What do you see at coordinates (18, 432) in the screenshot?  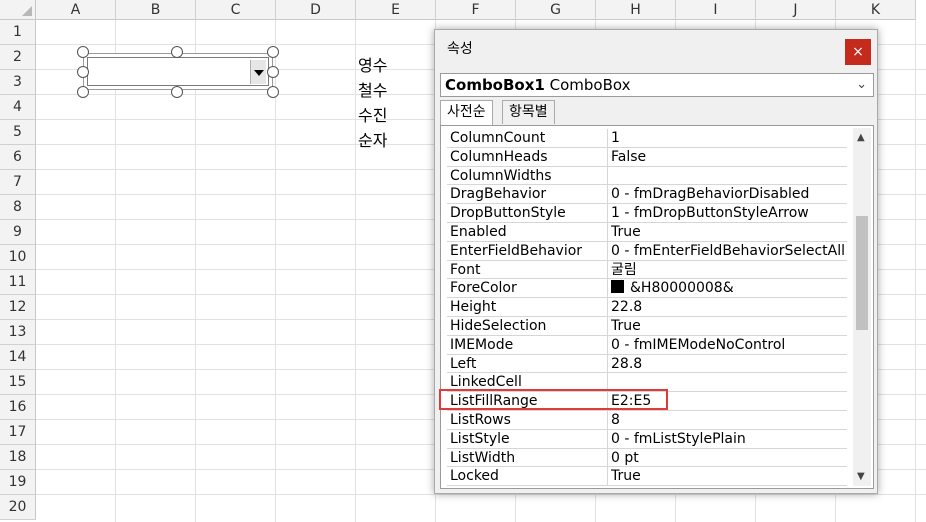 I see `row-header-17: 17` at bounding box center [18, 432].